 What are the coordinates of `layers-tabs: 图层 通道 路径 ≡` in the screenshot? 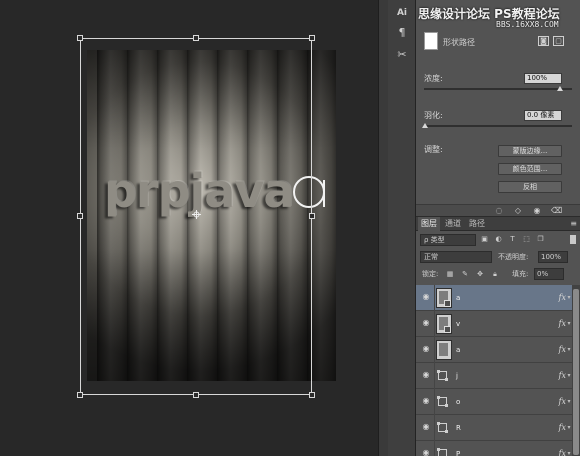 It's located at (498, 224).